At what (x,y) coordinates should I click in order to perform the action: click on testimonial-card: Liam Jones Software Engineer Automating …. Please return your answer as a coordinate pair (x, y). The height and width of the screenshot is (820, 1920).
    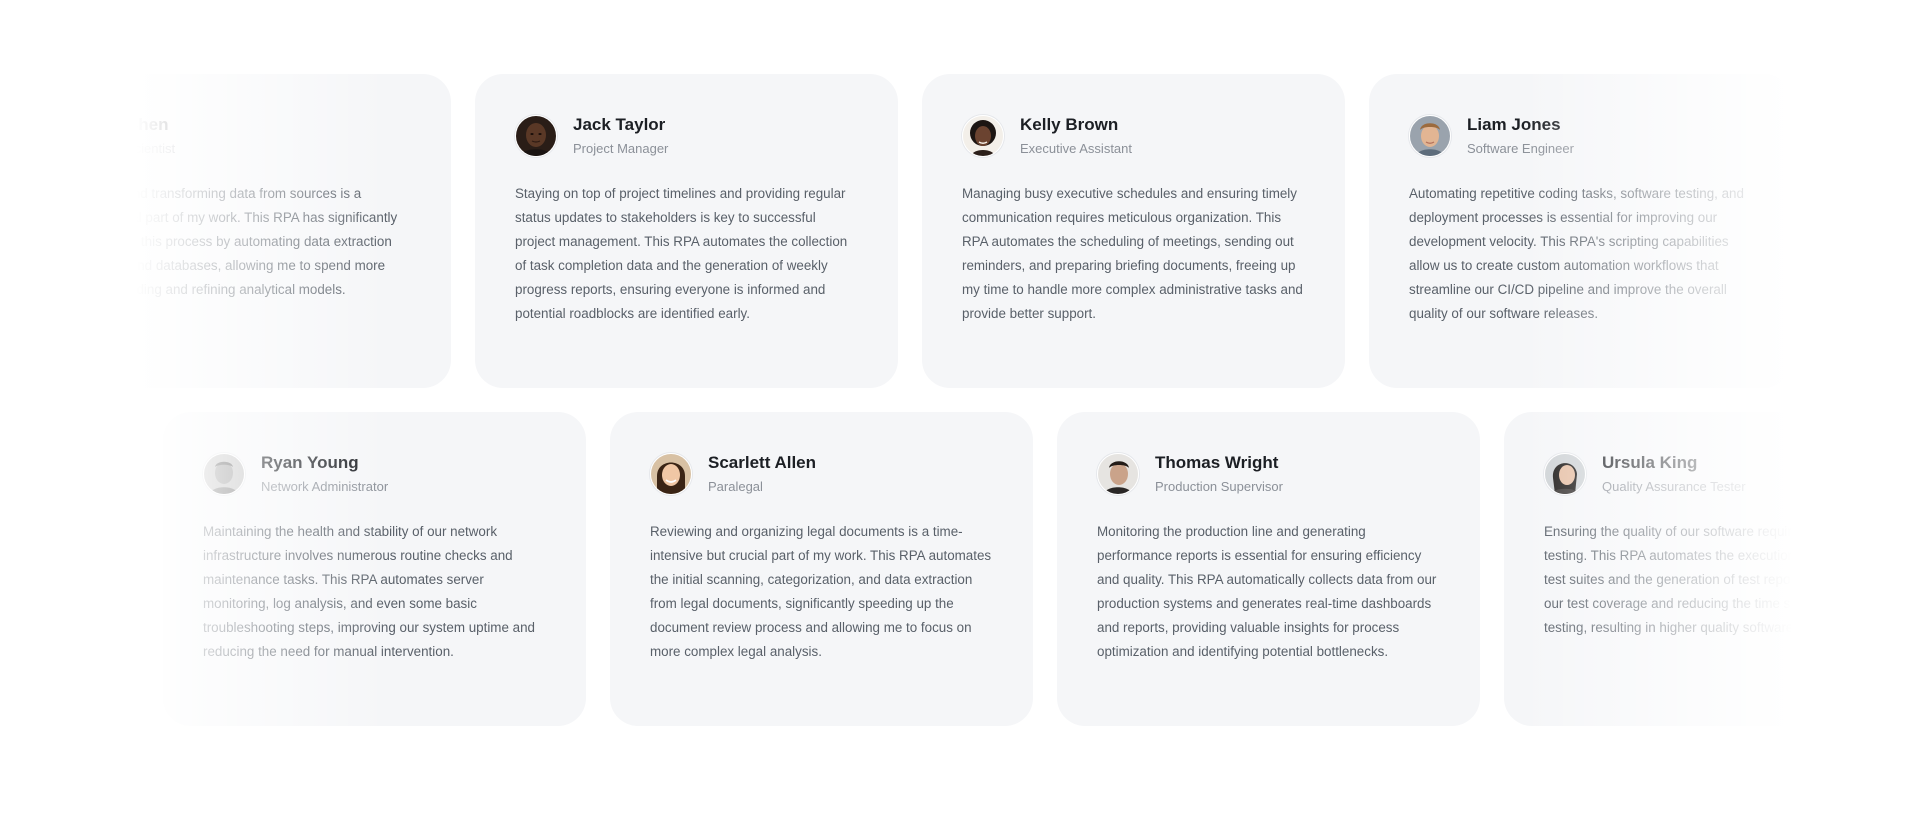
    Looking at the image, I should click on (1580, 231).